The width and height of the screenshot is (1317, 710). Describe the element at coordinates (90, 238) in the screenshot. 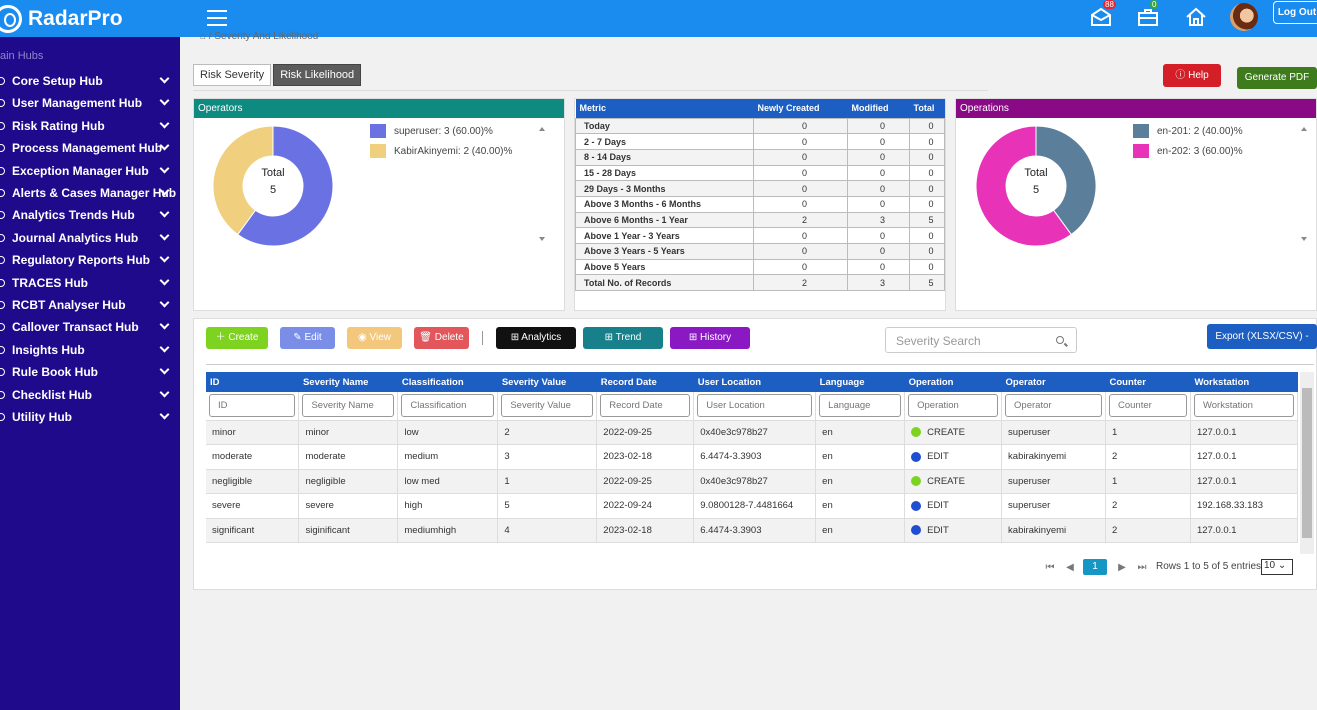

I see `sidebar-item-journal-analytics-hub: Journal Analytics Hub` at that location.